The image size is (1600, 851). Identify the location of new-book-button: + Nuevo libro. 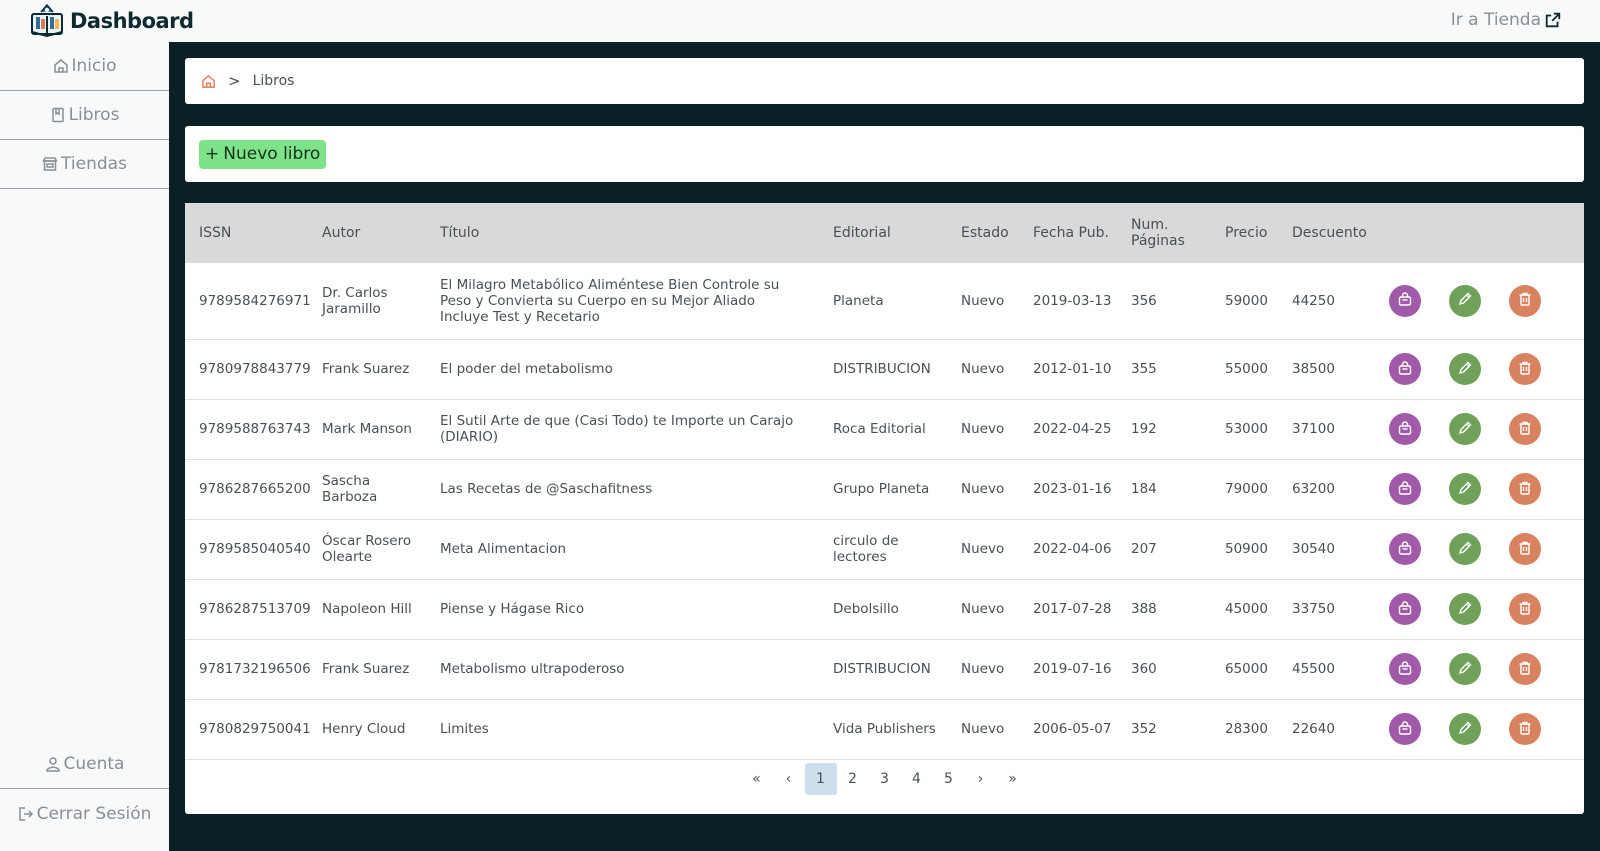
(263, 154).